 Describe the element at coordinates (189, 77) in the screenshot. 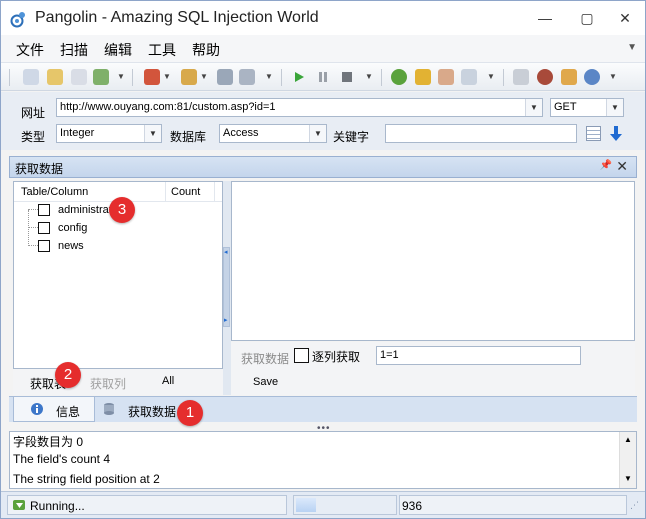

I see `plugin-icon` at that location.